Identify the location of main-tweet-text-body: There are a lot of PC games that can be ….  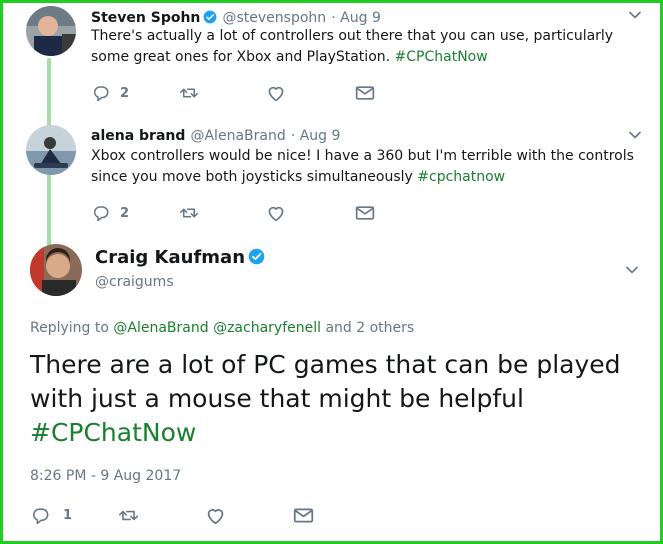
(325, 381).